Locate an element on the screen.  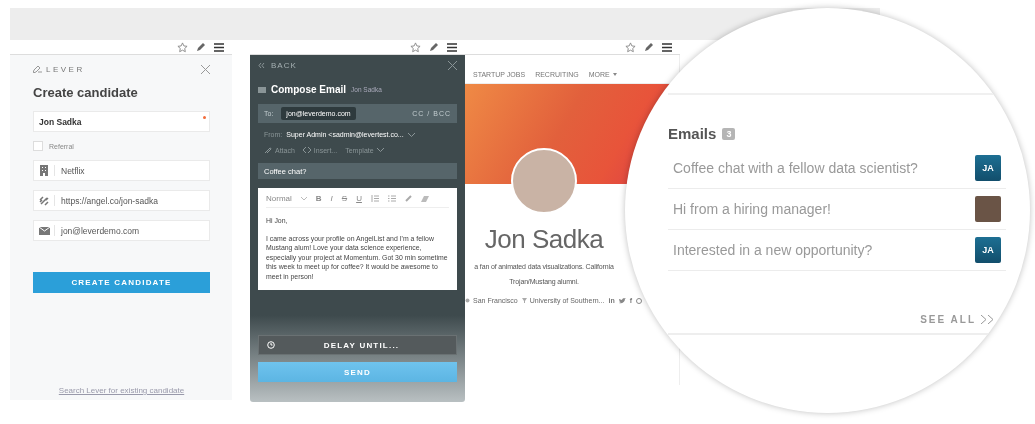
see-all-link: SEE ALL is located at coordinates (948, 319).